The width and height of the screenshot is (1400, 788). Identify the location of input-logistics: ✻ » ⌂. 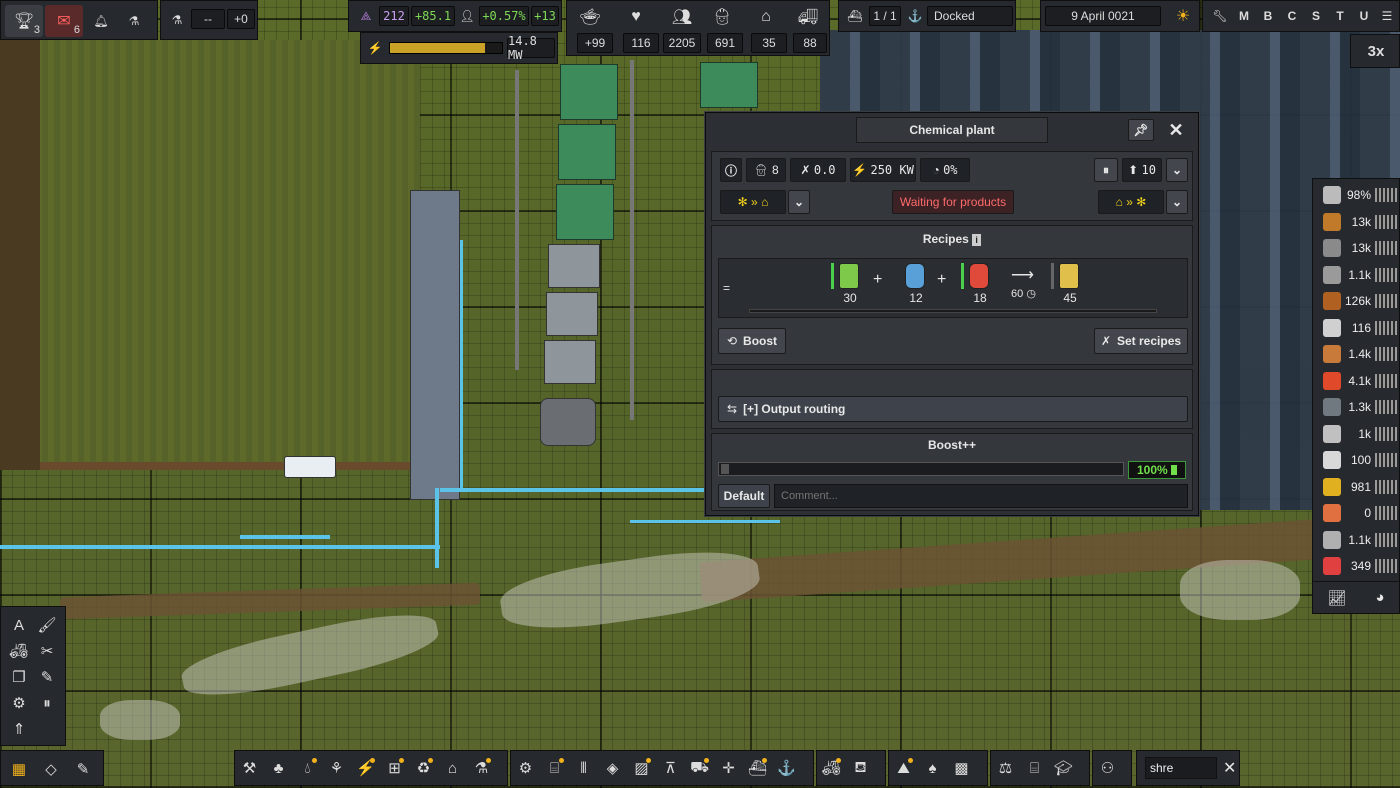
(753, 202).